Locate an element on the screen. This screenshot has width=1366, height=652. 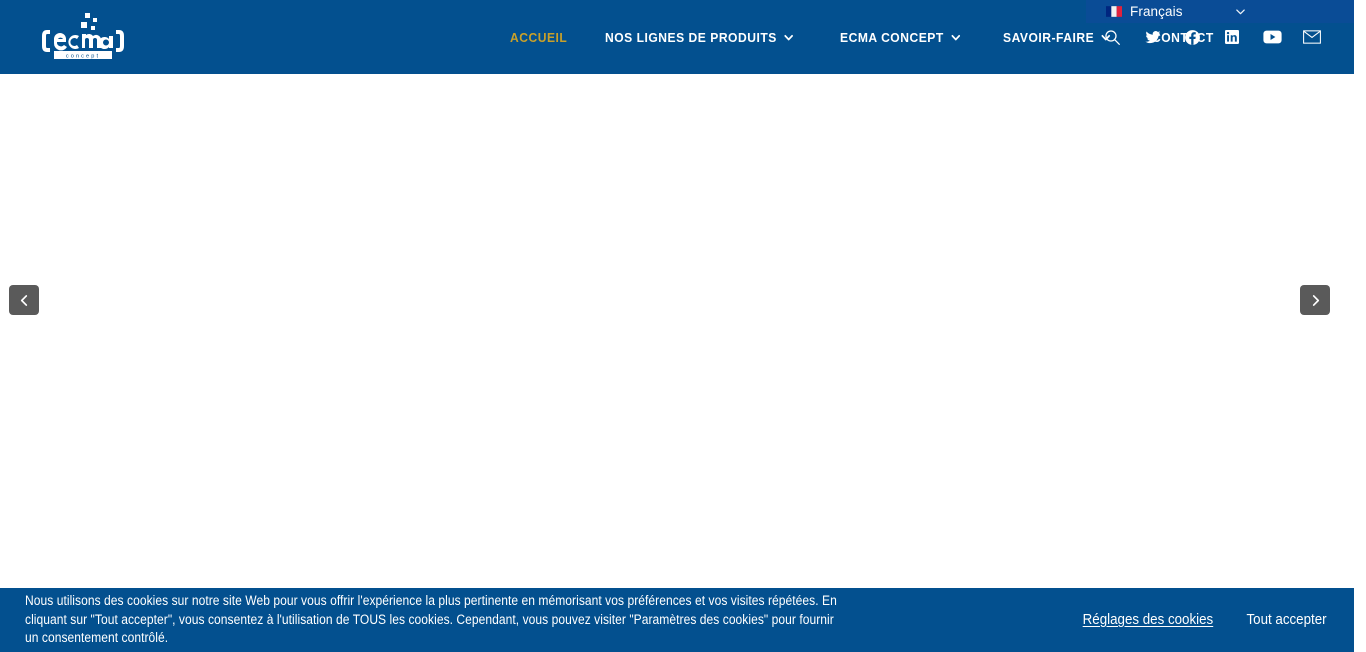
slider-next-button is located at coordinates (1315, 300).